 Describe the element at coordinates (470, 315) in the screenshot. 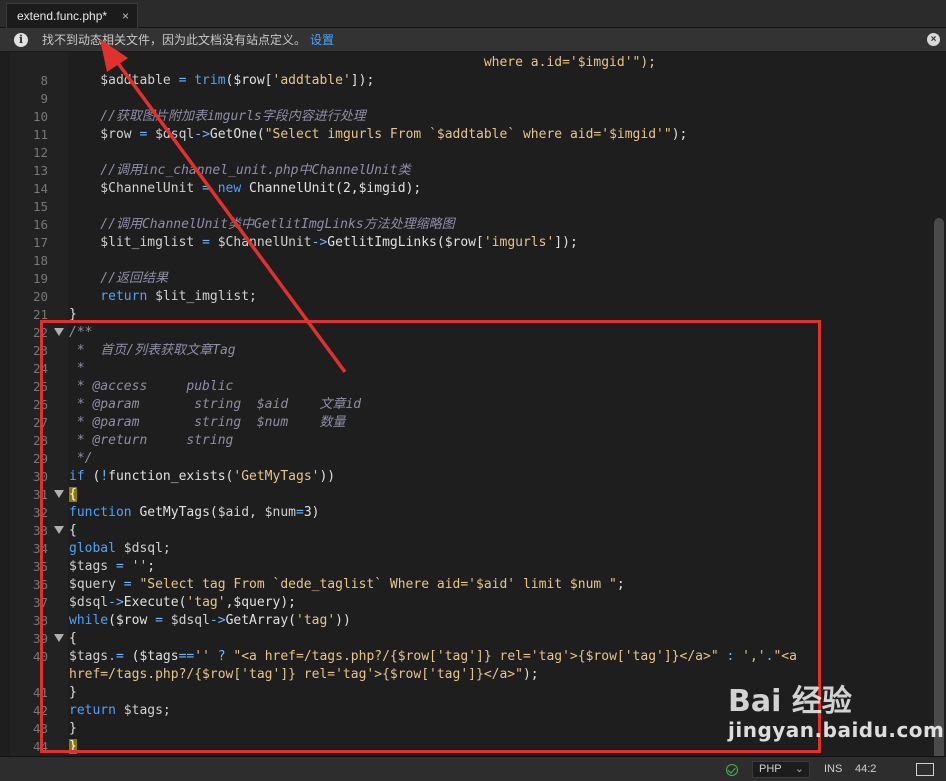

I see `code-line: 21}` at that location.